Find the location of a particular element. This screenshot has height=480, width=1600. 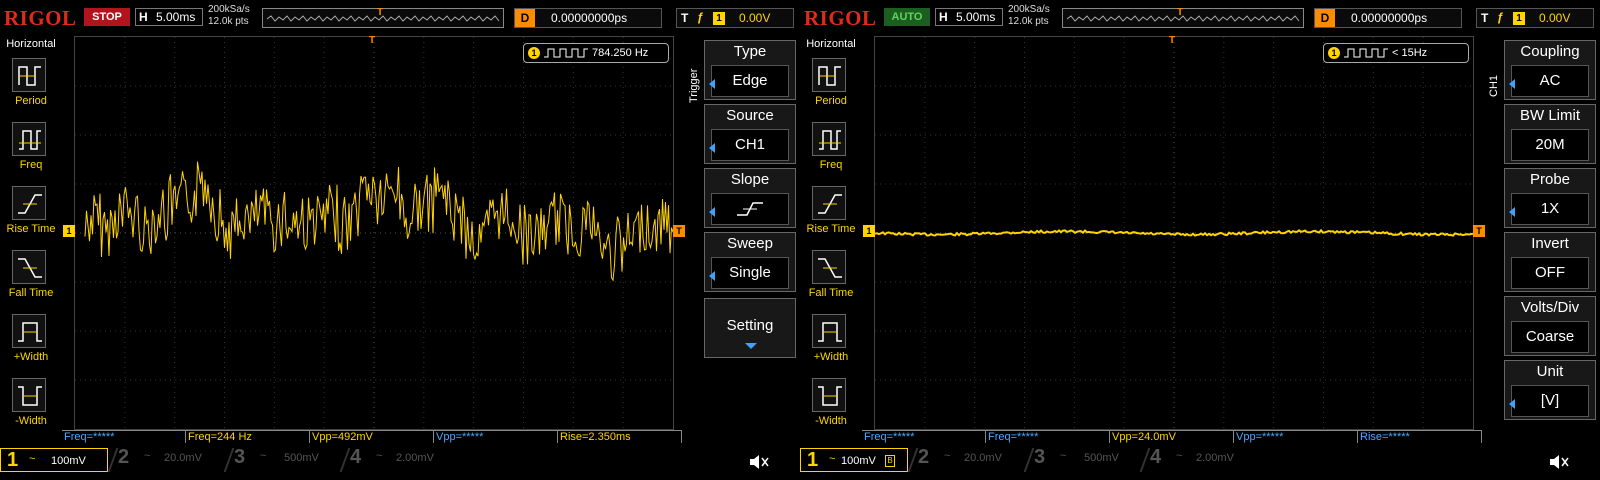

trigger-source-key: Source CH1 is located at coordinates (750, 134).